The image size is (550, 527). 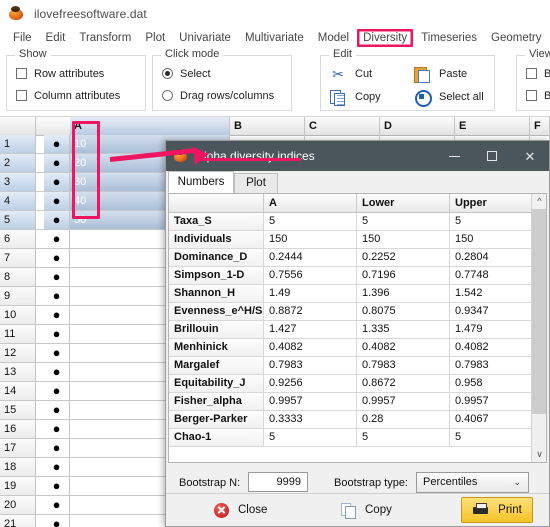 I want to click on table-cell-index-name: Brillouin, so click(x=216, y=329).